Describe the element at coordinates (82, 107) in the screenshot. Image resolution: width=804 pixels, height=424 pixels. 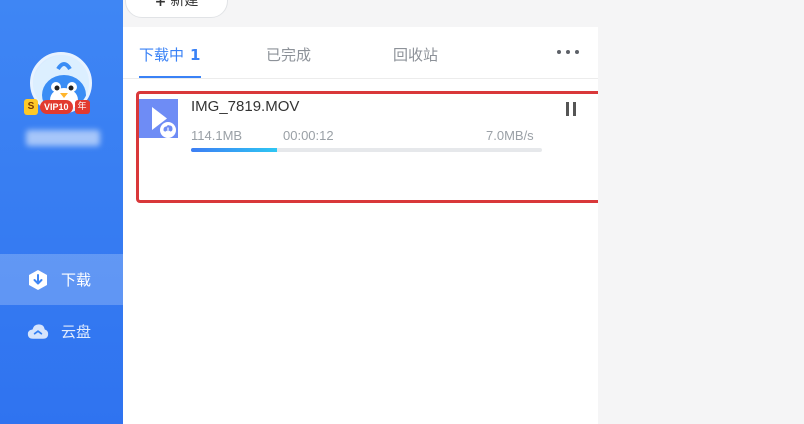
I see `vip-year: 年` at that location.